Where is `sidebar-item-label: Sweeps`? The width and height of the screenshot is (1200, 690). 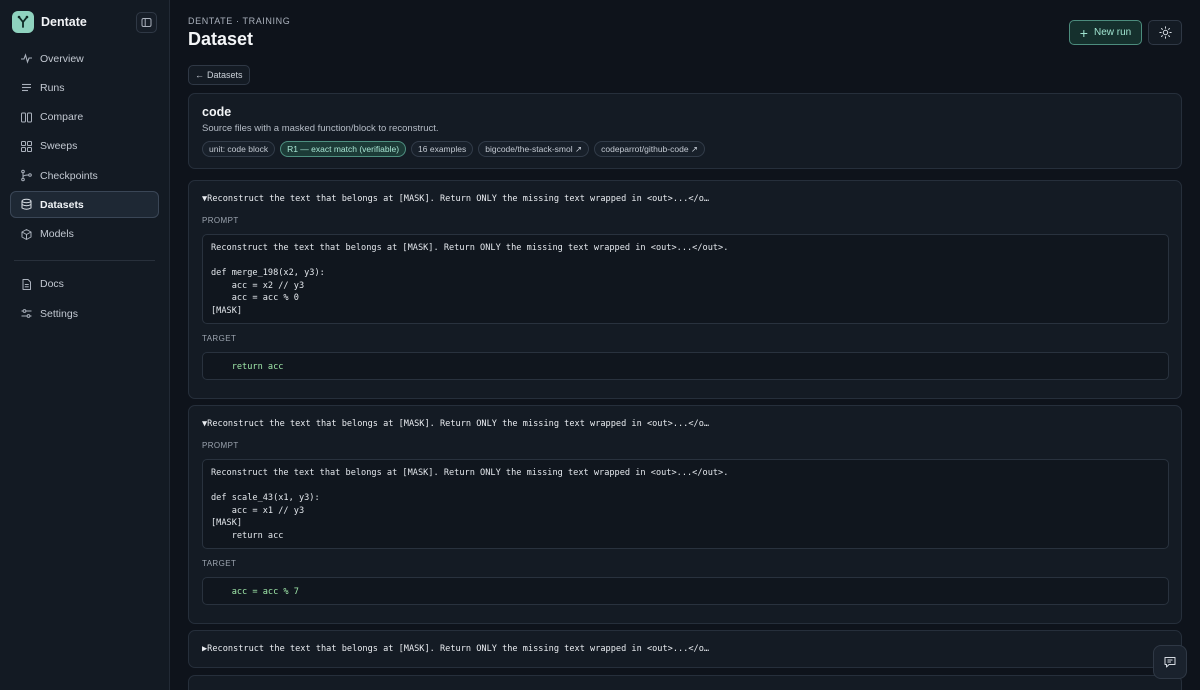
sidebar-item-label: Sweeps is located at coordinates (59, 146).